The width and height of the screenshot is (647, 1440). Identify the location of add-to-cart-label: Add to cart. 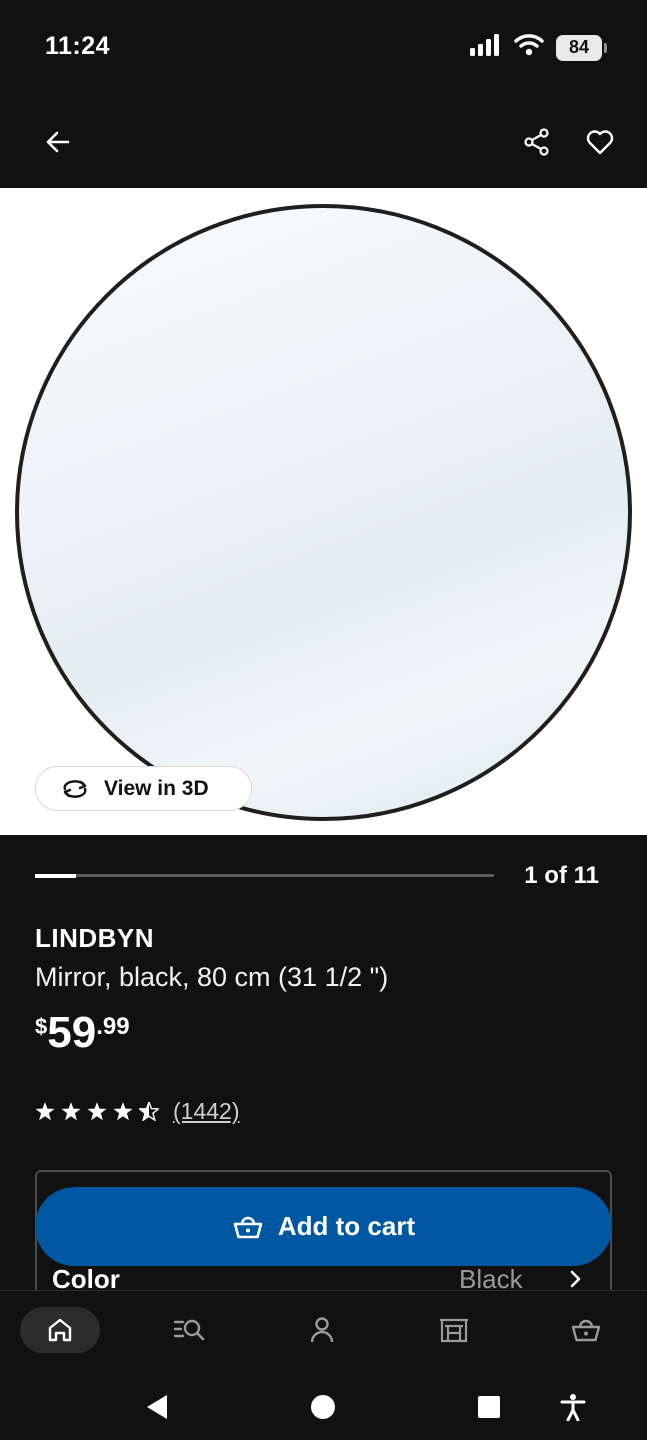
(346, 1226).